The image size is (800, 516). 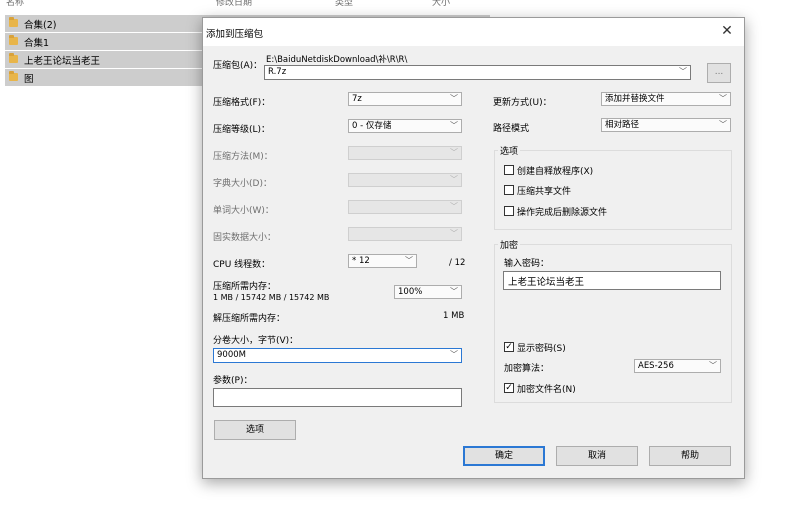 What do you see at coordinates (666, 99) in the screenshot?
I see `update-select: 添加并替换文件 ﹀` at bounding box center [666, 99].